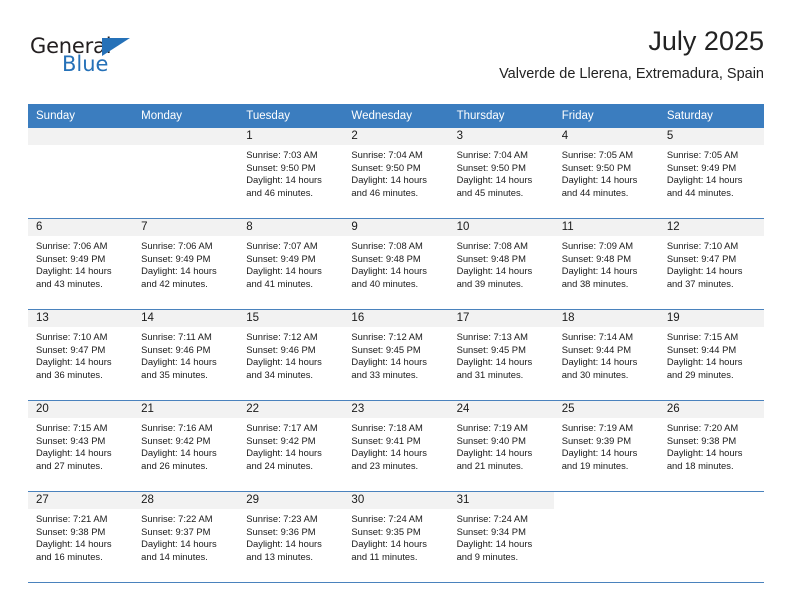 This screenshot has width=792, height=612. What do you see at coordinates (186, 318) in the screenshot?
I see `day-number: 14` at bounding box center [186, 318].